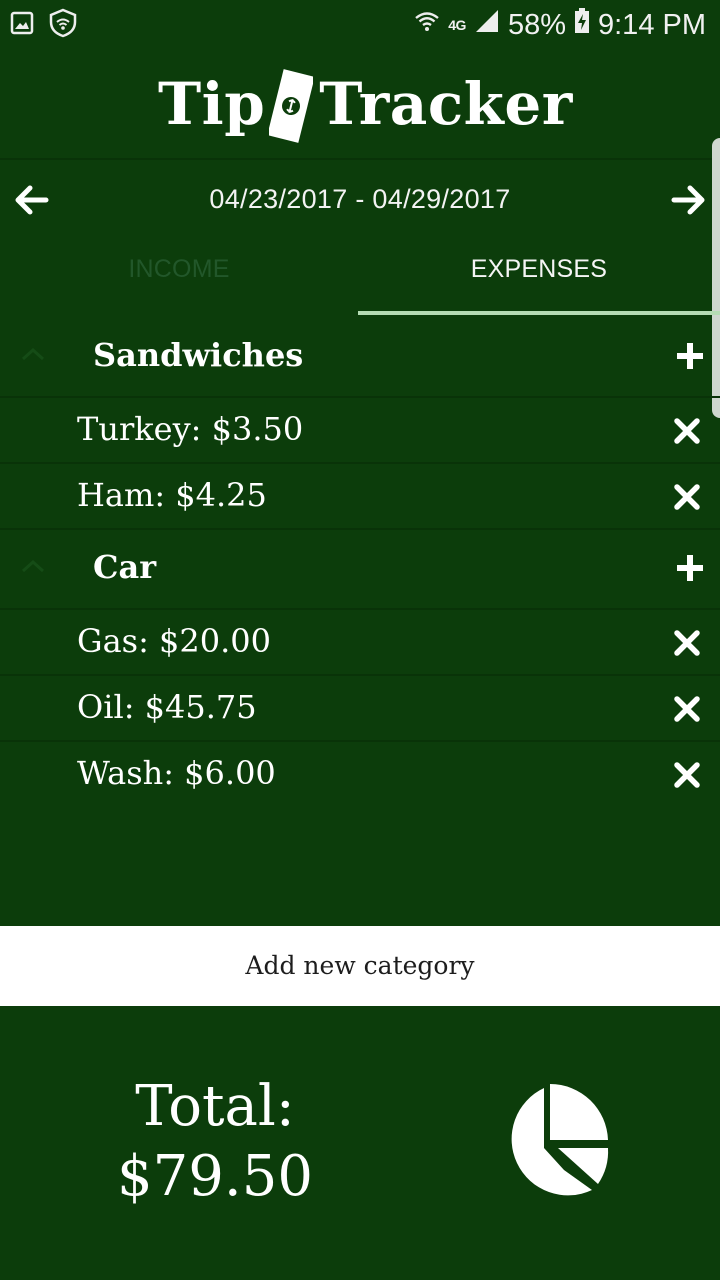  What do you see at coordinates (176, 773) in the screenshot?
I see `expense-item-text: Wash: $6.00` at bounding box center [176, 773].